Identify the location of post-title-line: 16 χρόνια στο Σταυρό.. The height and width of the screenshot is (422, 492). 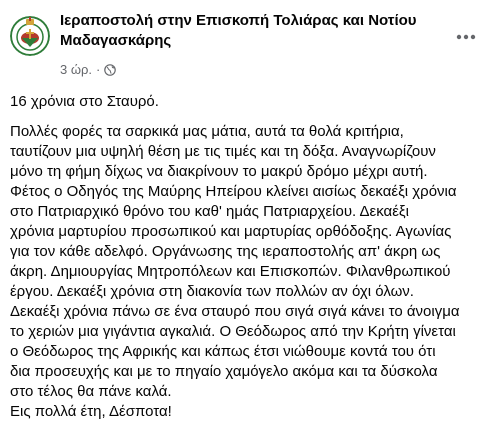
(84, 101).